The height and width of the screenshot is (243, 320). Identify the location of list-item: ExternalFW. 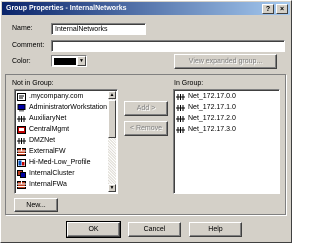
(61, 151).